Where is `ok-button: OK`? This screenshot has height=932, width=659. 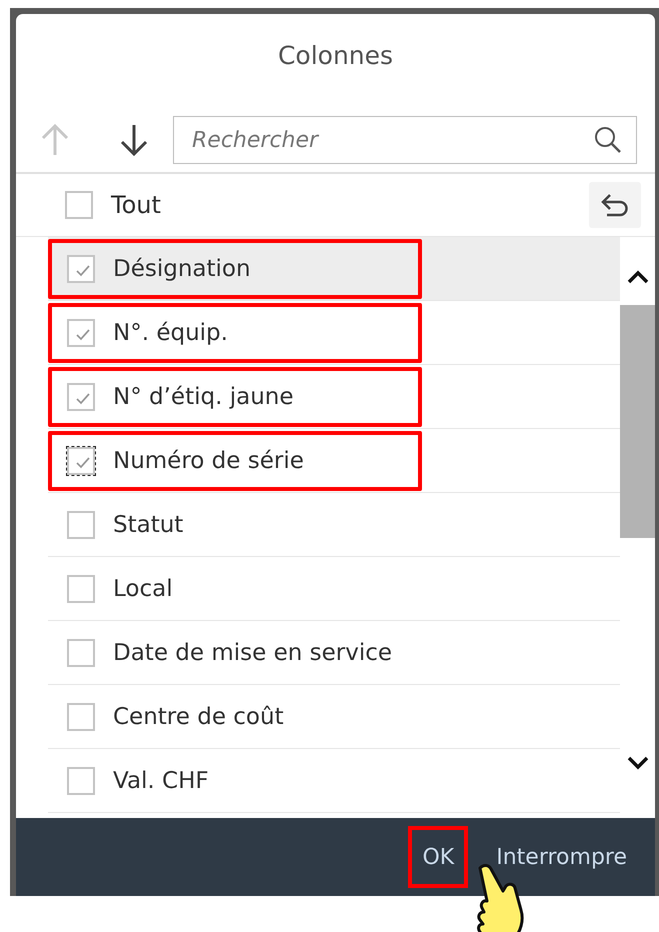
ok-button: OK is located at coordinates (438, 857).